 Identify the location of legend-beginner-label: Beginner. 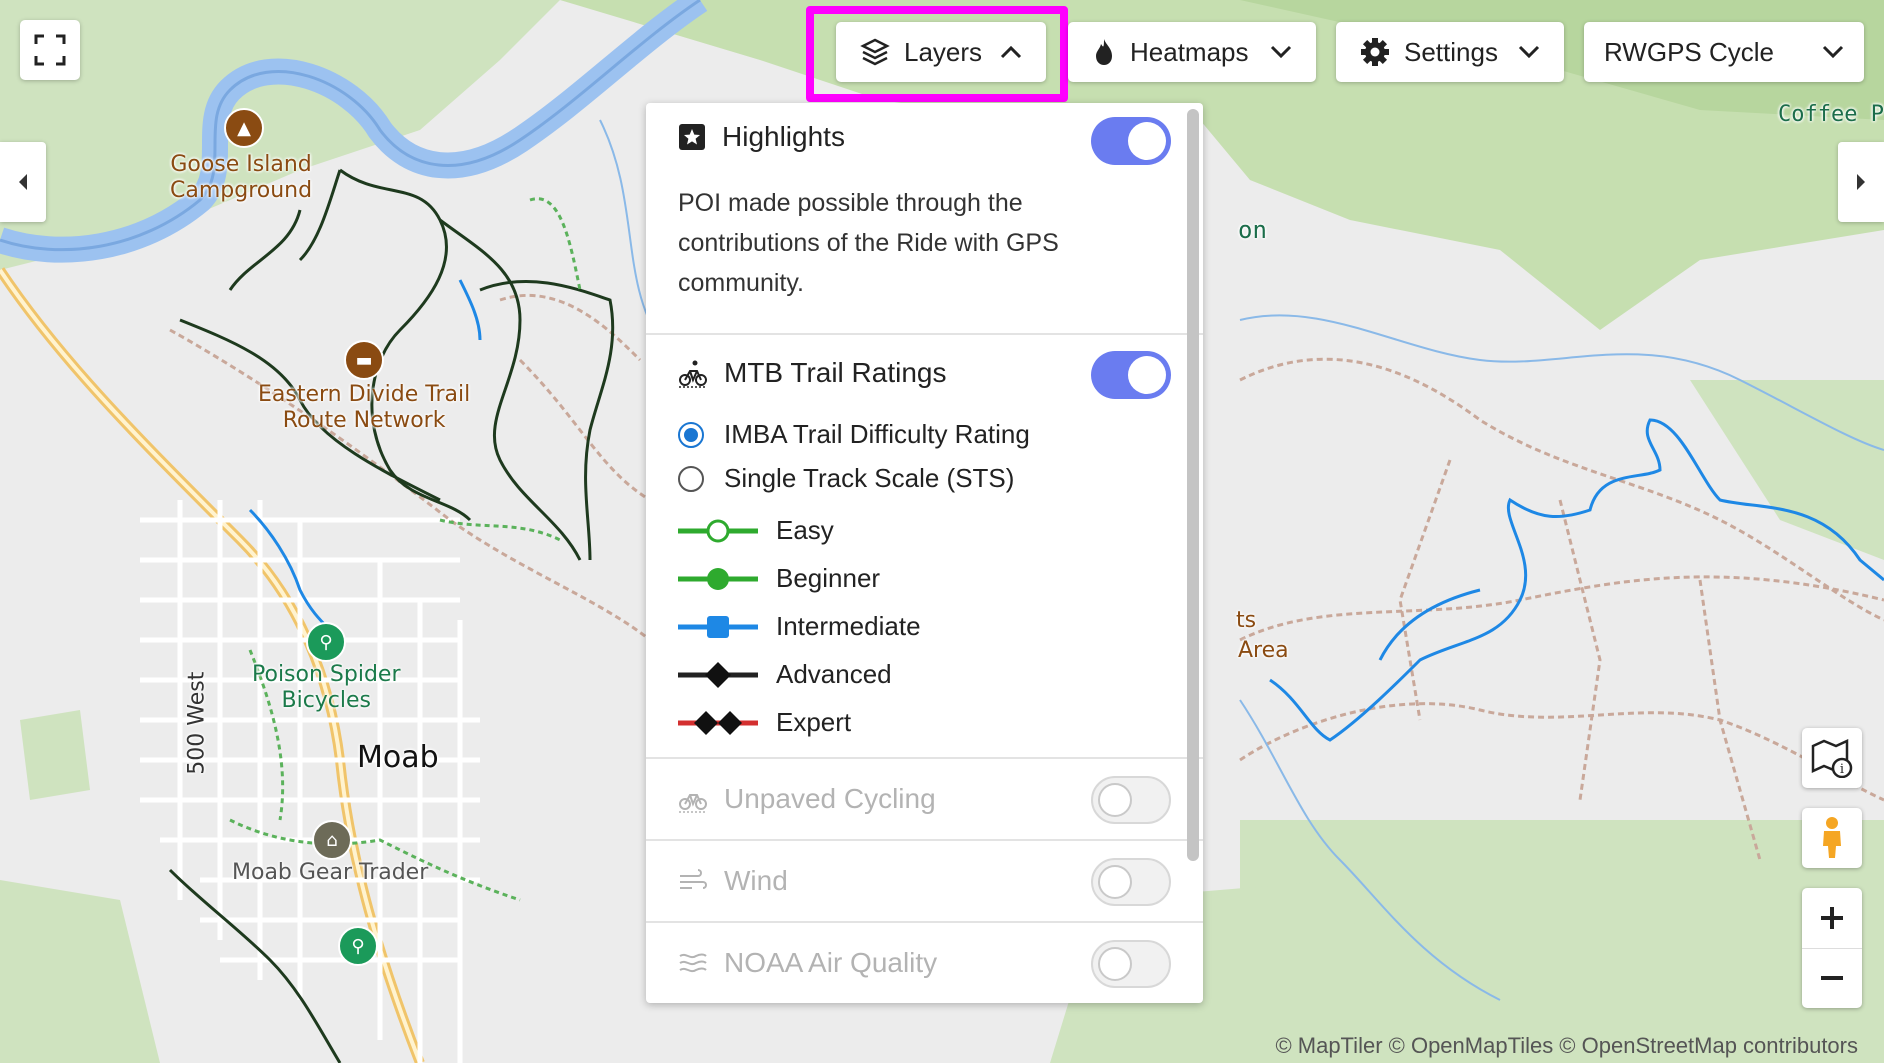
(828, 578).